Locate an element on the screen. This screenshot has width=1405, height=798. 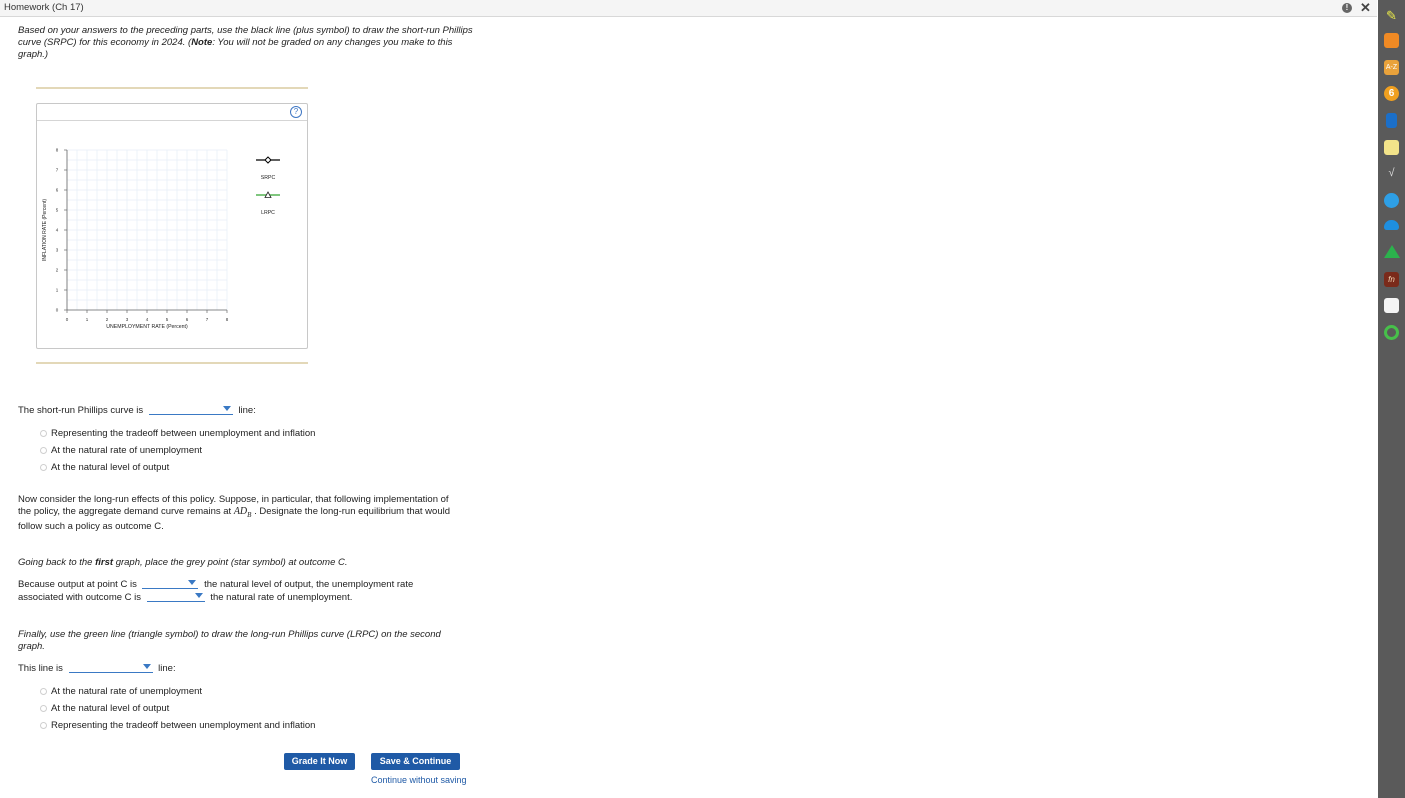
note-label: Note is located at coordinates (202, 42).